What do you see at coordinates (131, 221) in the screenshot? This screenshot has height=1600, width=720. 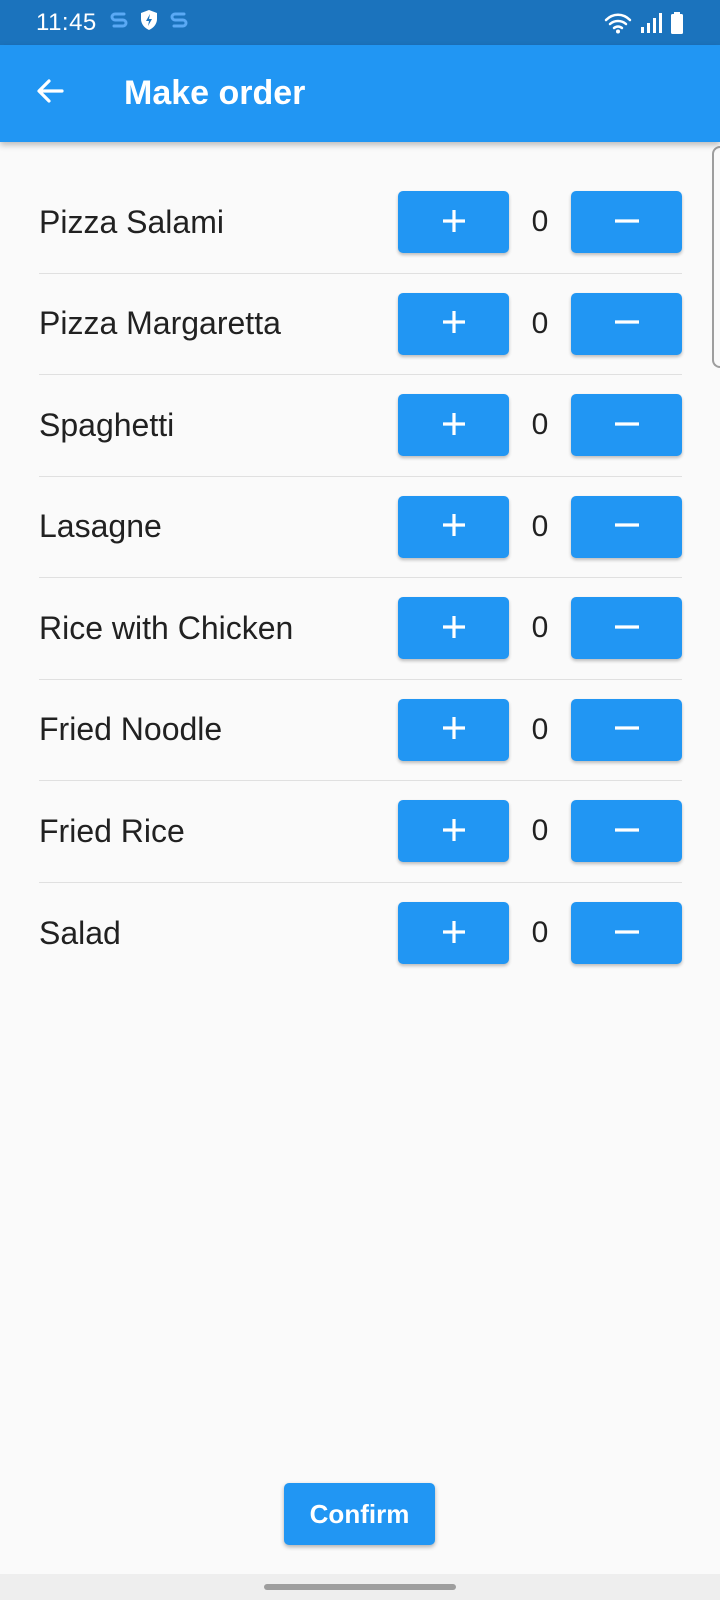 I see `item-name: Pizza Salami` at bounding box center [131, 221].